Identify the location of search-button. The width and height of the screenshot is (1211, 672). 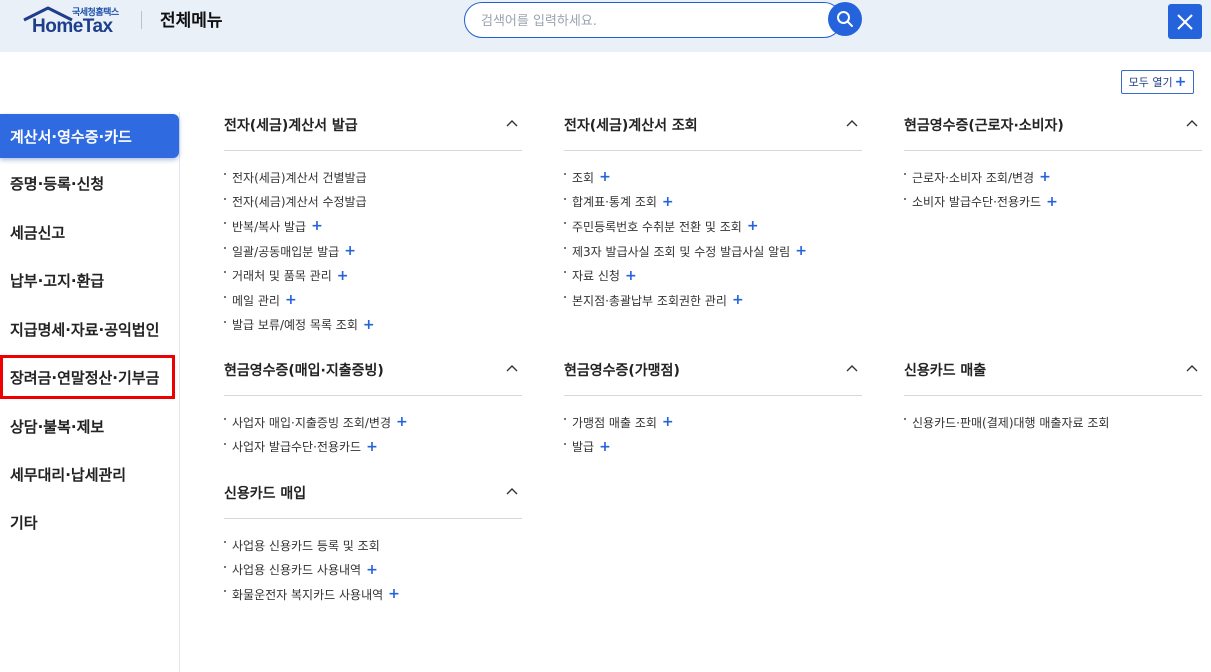
(845, 19).